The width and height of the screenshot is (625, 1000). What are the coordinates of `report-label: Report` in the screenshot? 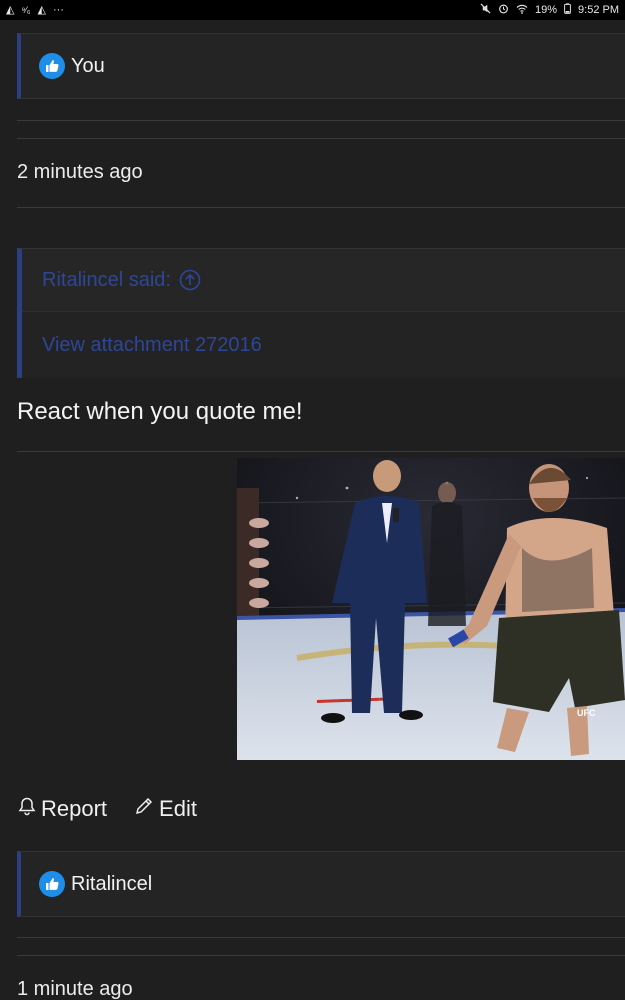 It's located at (74, 808).